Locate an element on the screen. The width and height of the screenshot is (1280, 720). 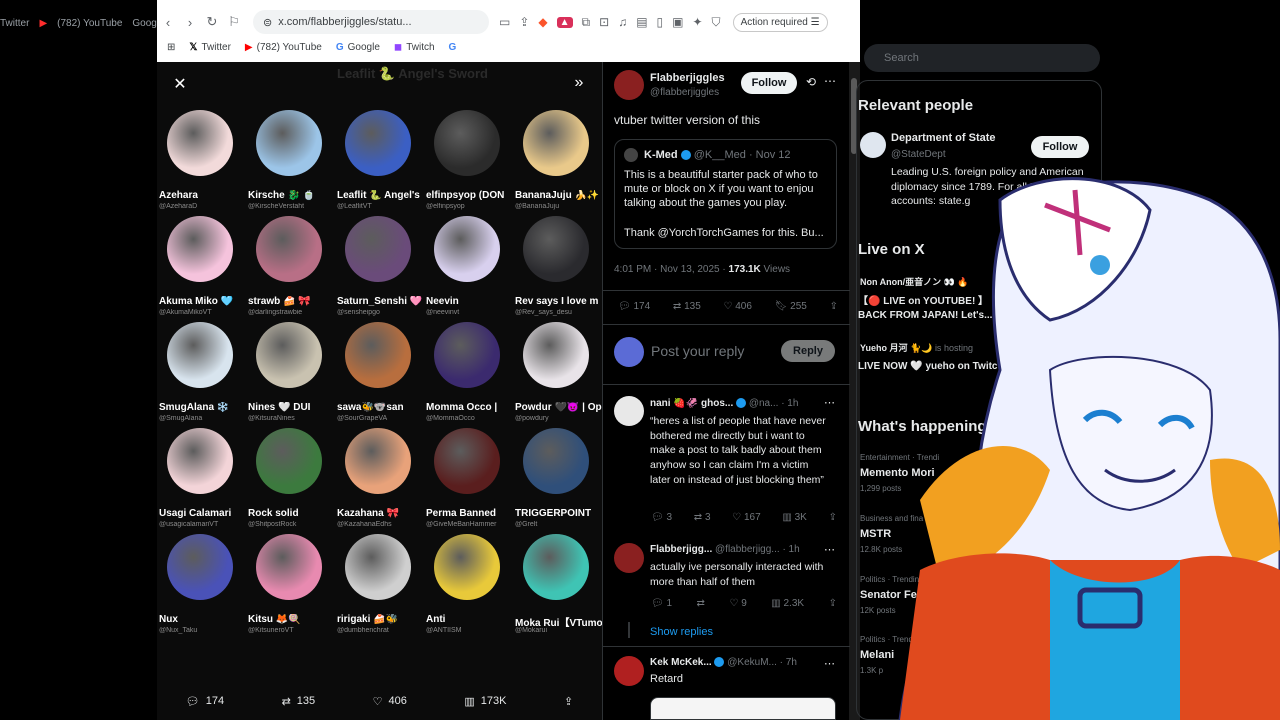
reply-text: Retard is located at coordinates (667, 679).